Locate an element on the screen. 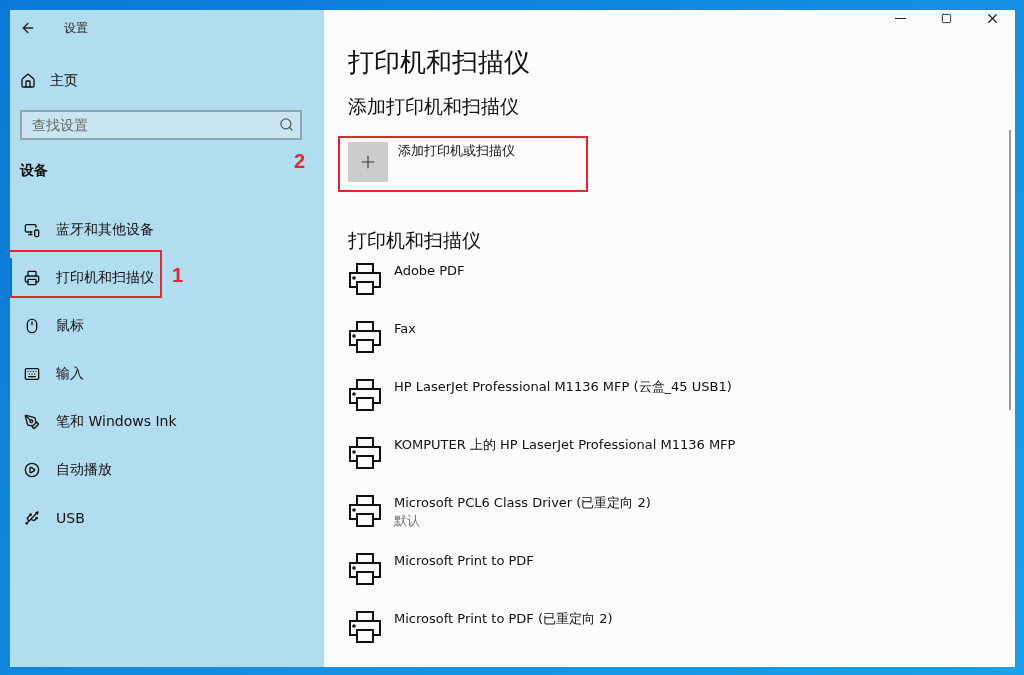 The image size is (1024, 675). printer-item: Adobe PDF is located at coordinates (681, 291).